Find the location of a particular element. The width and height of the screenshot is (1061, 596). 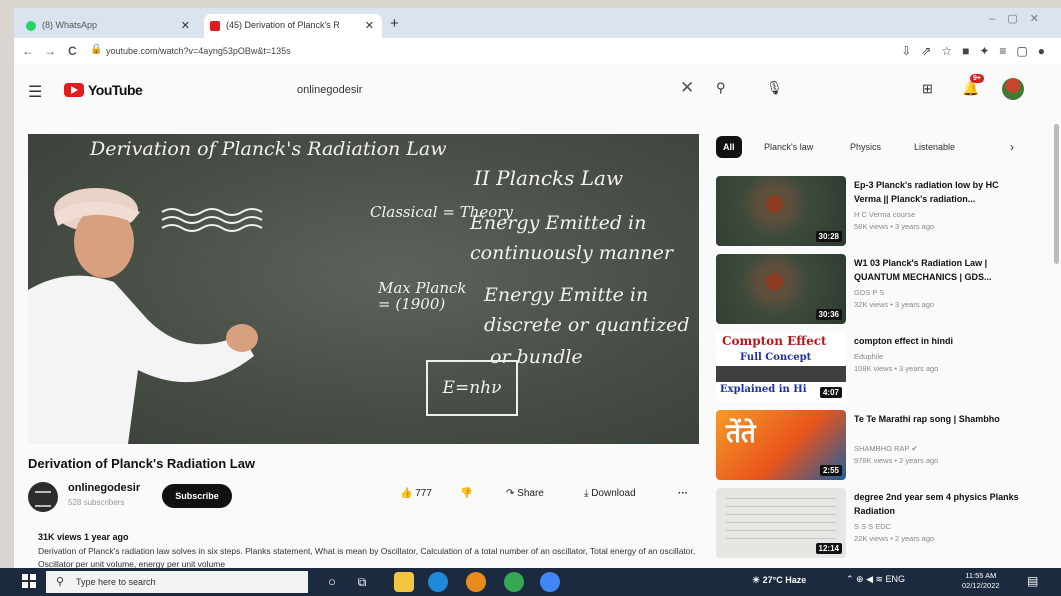

channel-label: SHAMBHO RAP is located at coordinates (882, 448).